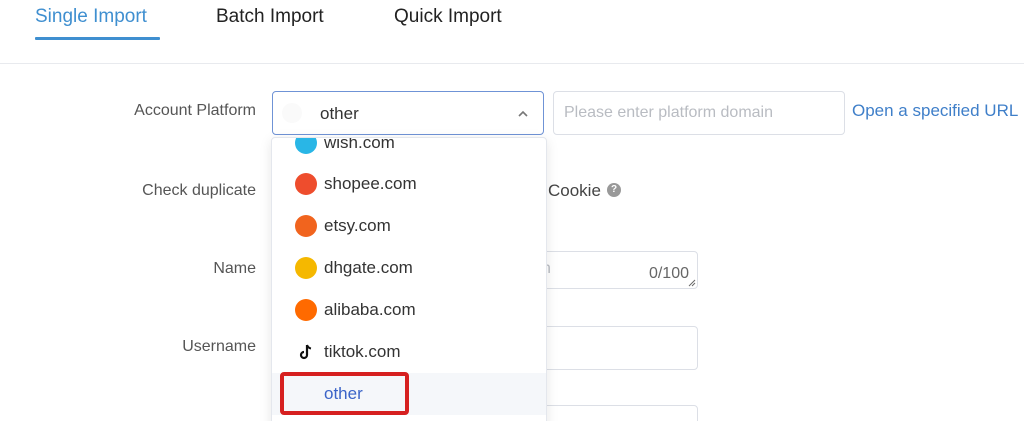  I want to click on username-label: Username, so click(219, 346).